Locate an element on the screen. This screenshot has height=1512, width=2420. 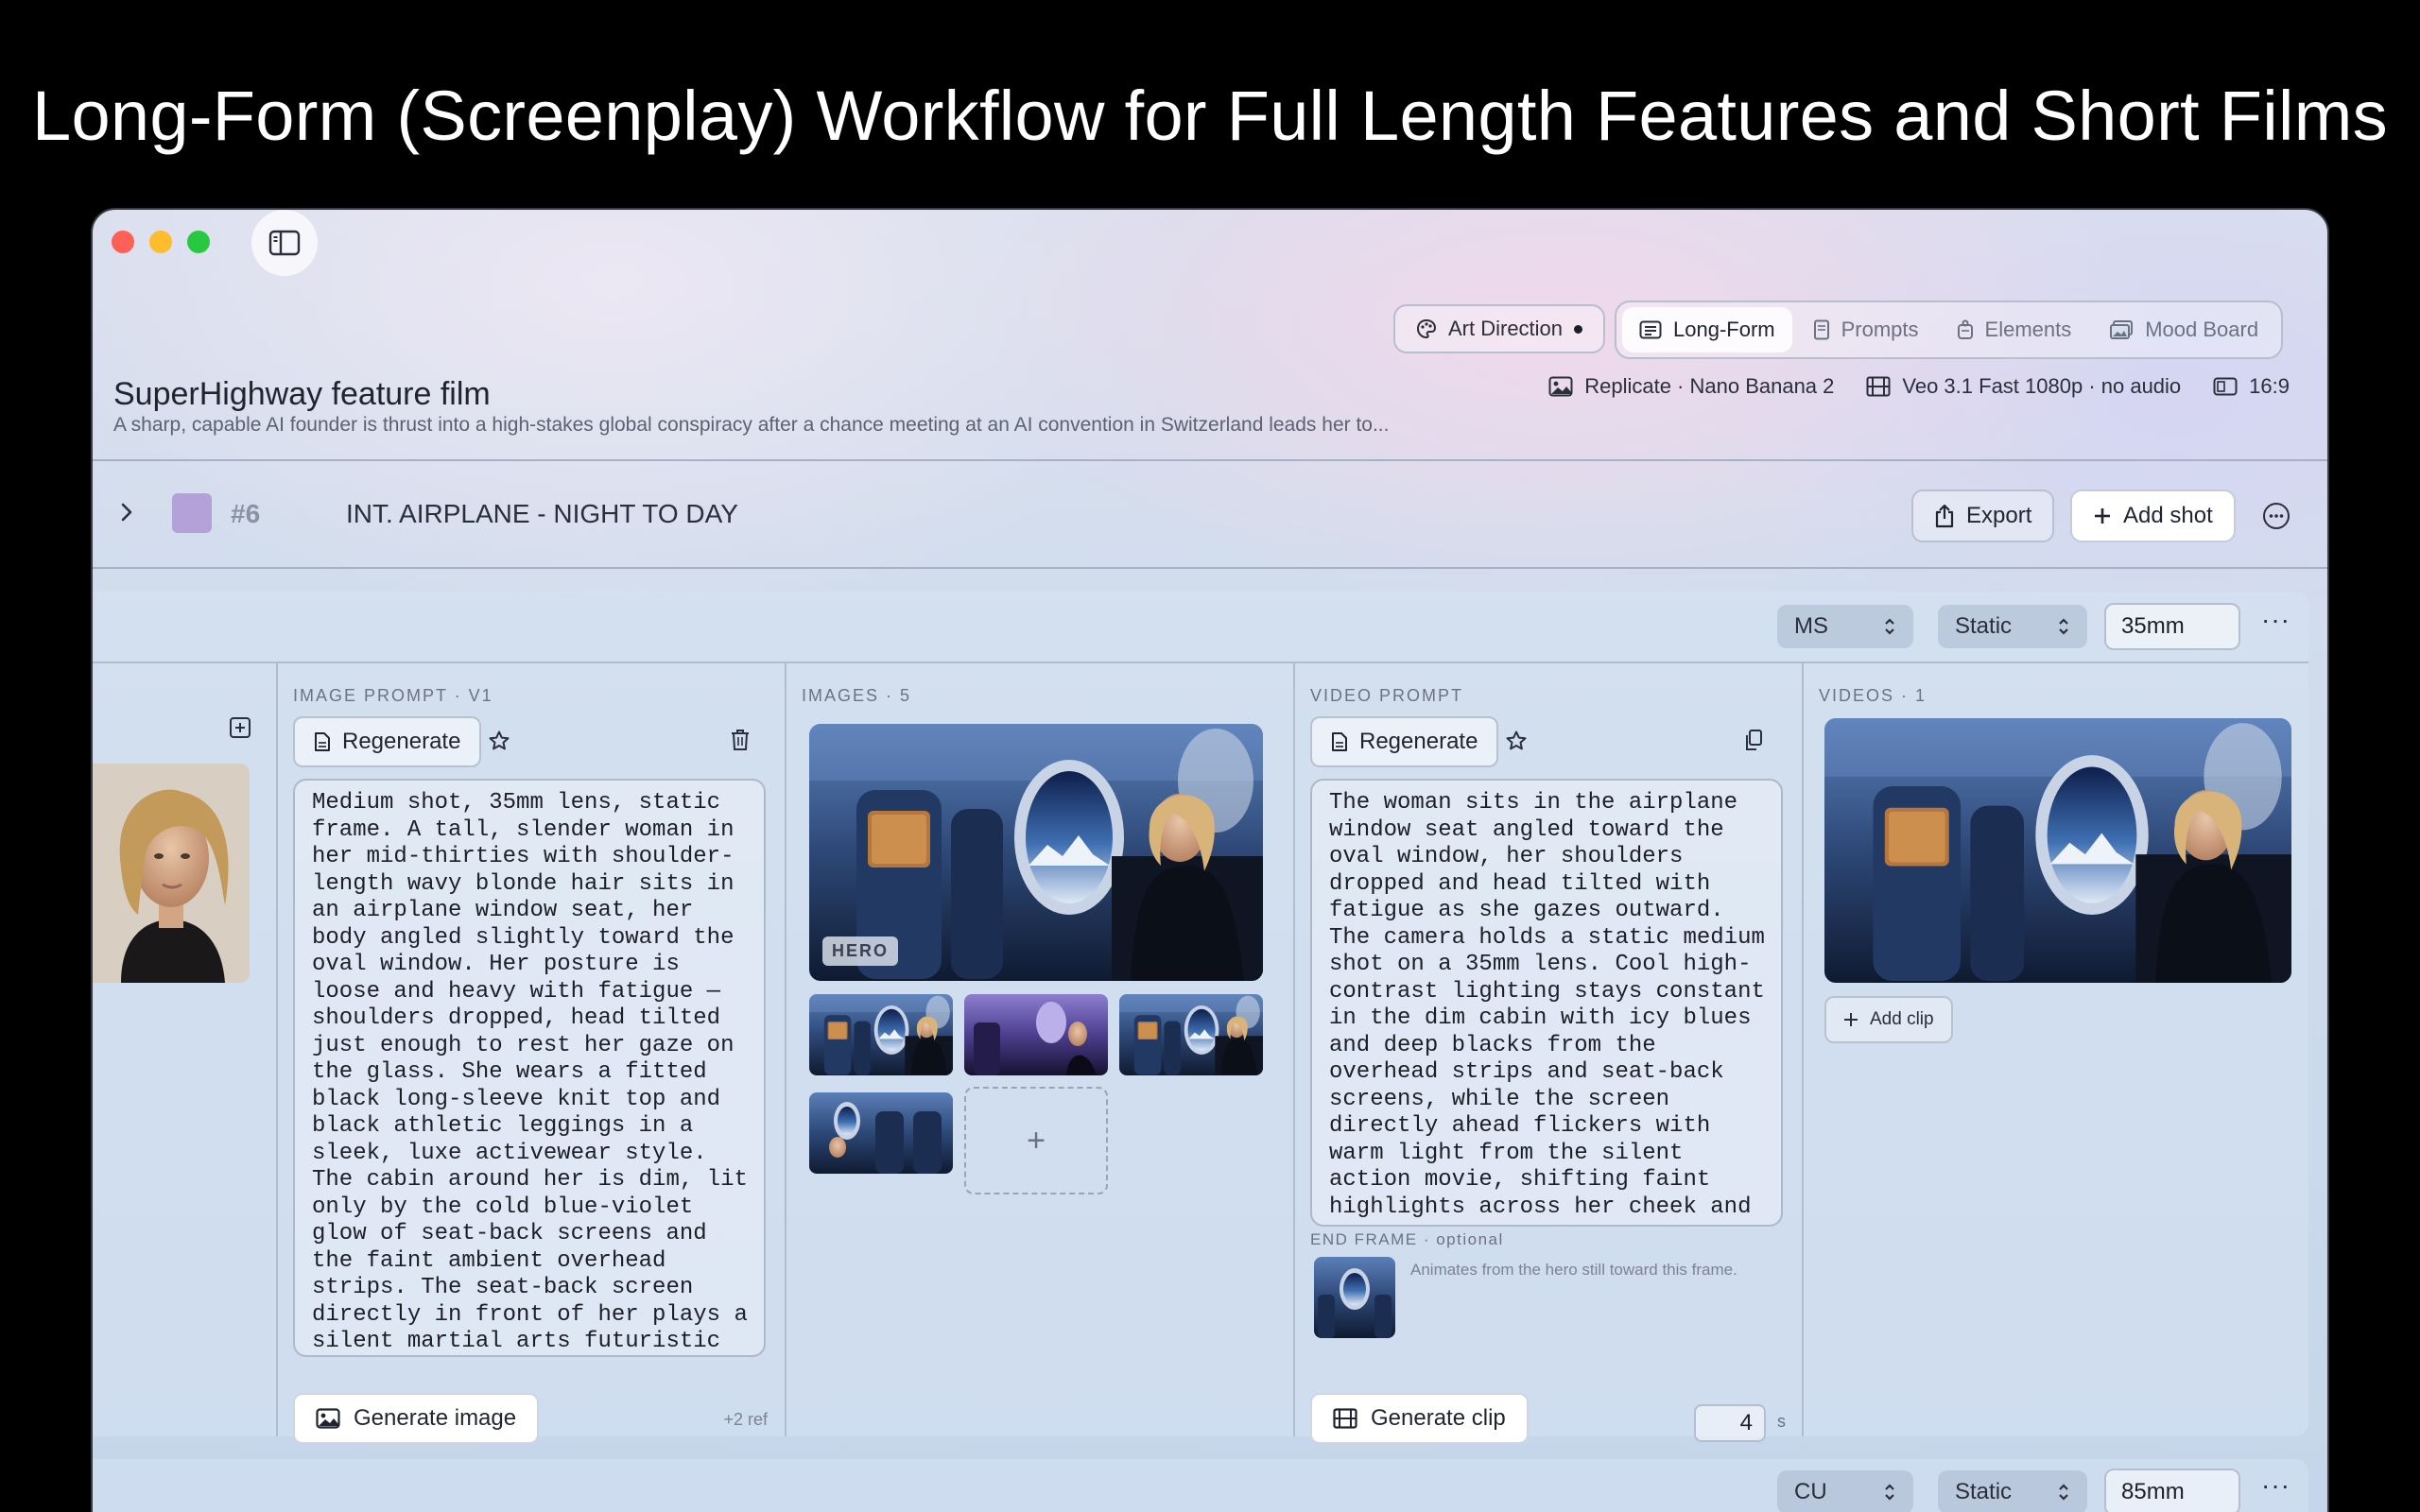
copy-icon is located at coordinates (1753, 740).